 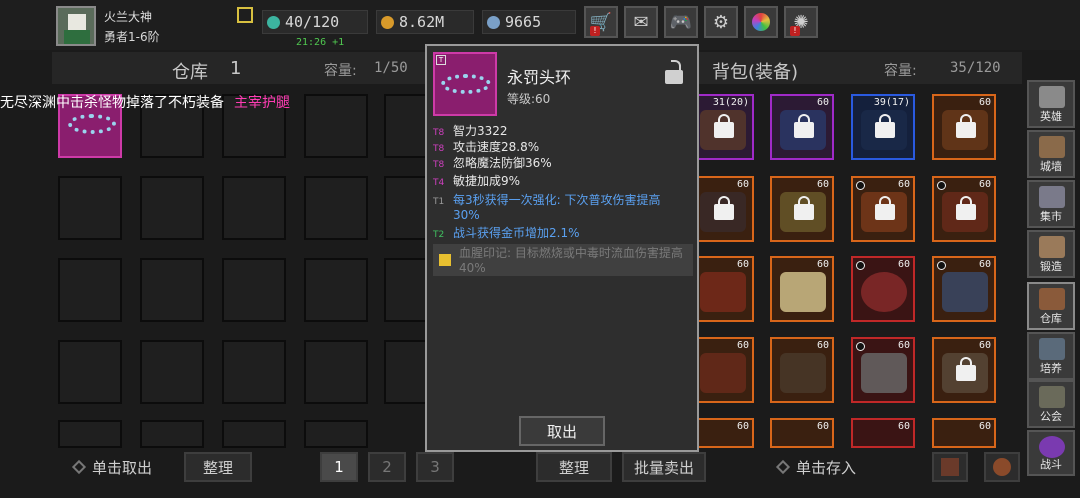 I want to click on sidebar-guild-button: 公会, so click(x=1051, y=404).